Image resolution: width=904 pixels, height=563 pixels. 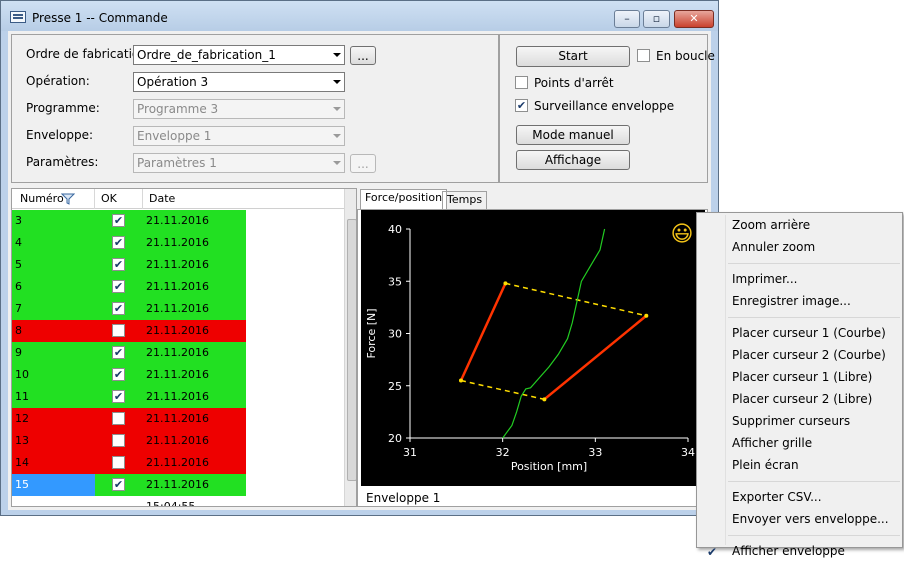 I want to click on cell-filler, so click(x=295, y=375).